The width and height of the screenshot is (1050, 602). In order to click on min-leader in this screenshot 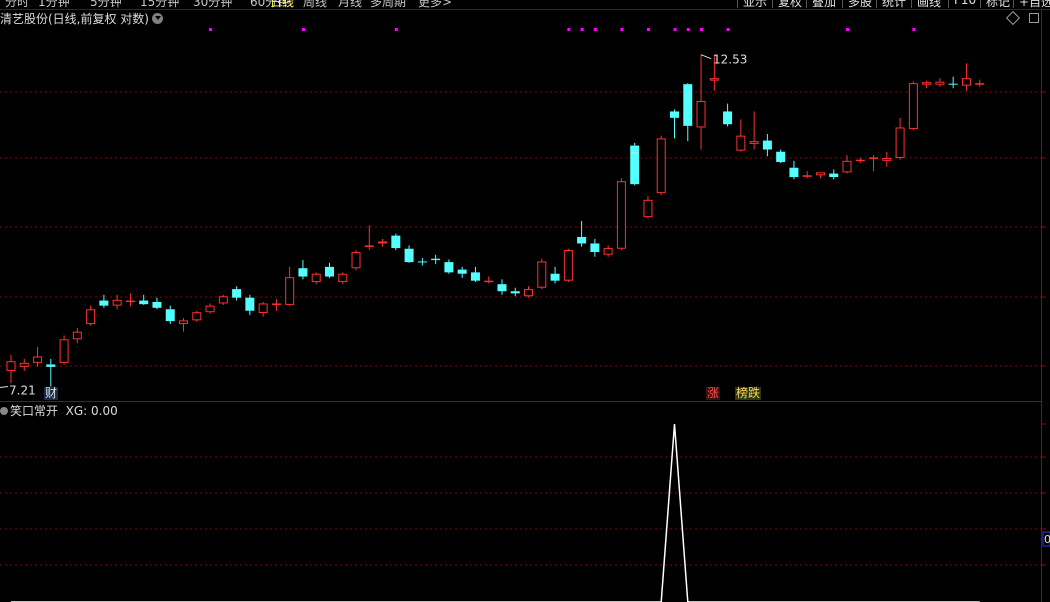, I will do `click(4, 387)`.